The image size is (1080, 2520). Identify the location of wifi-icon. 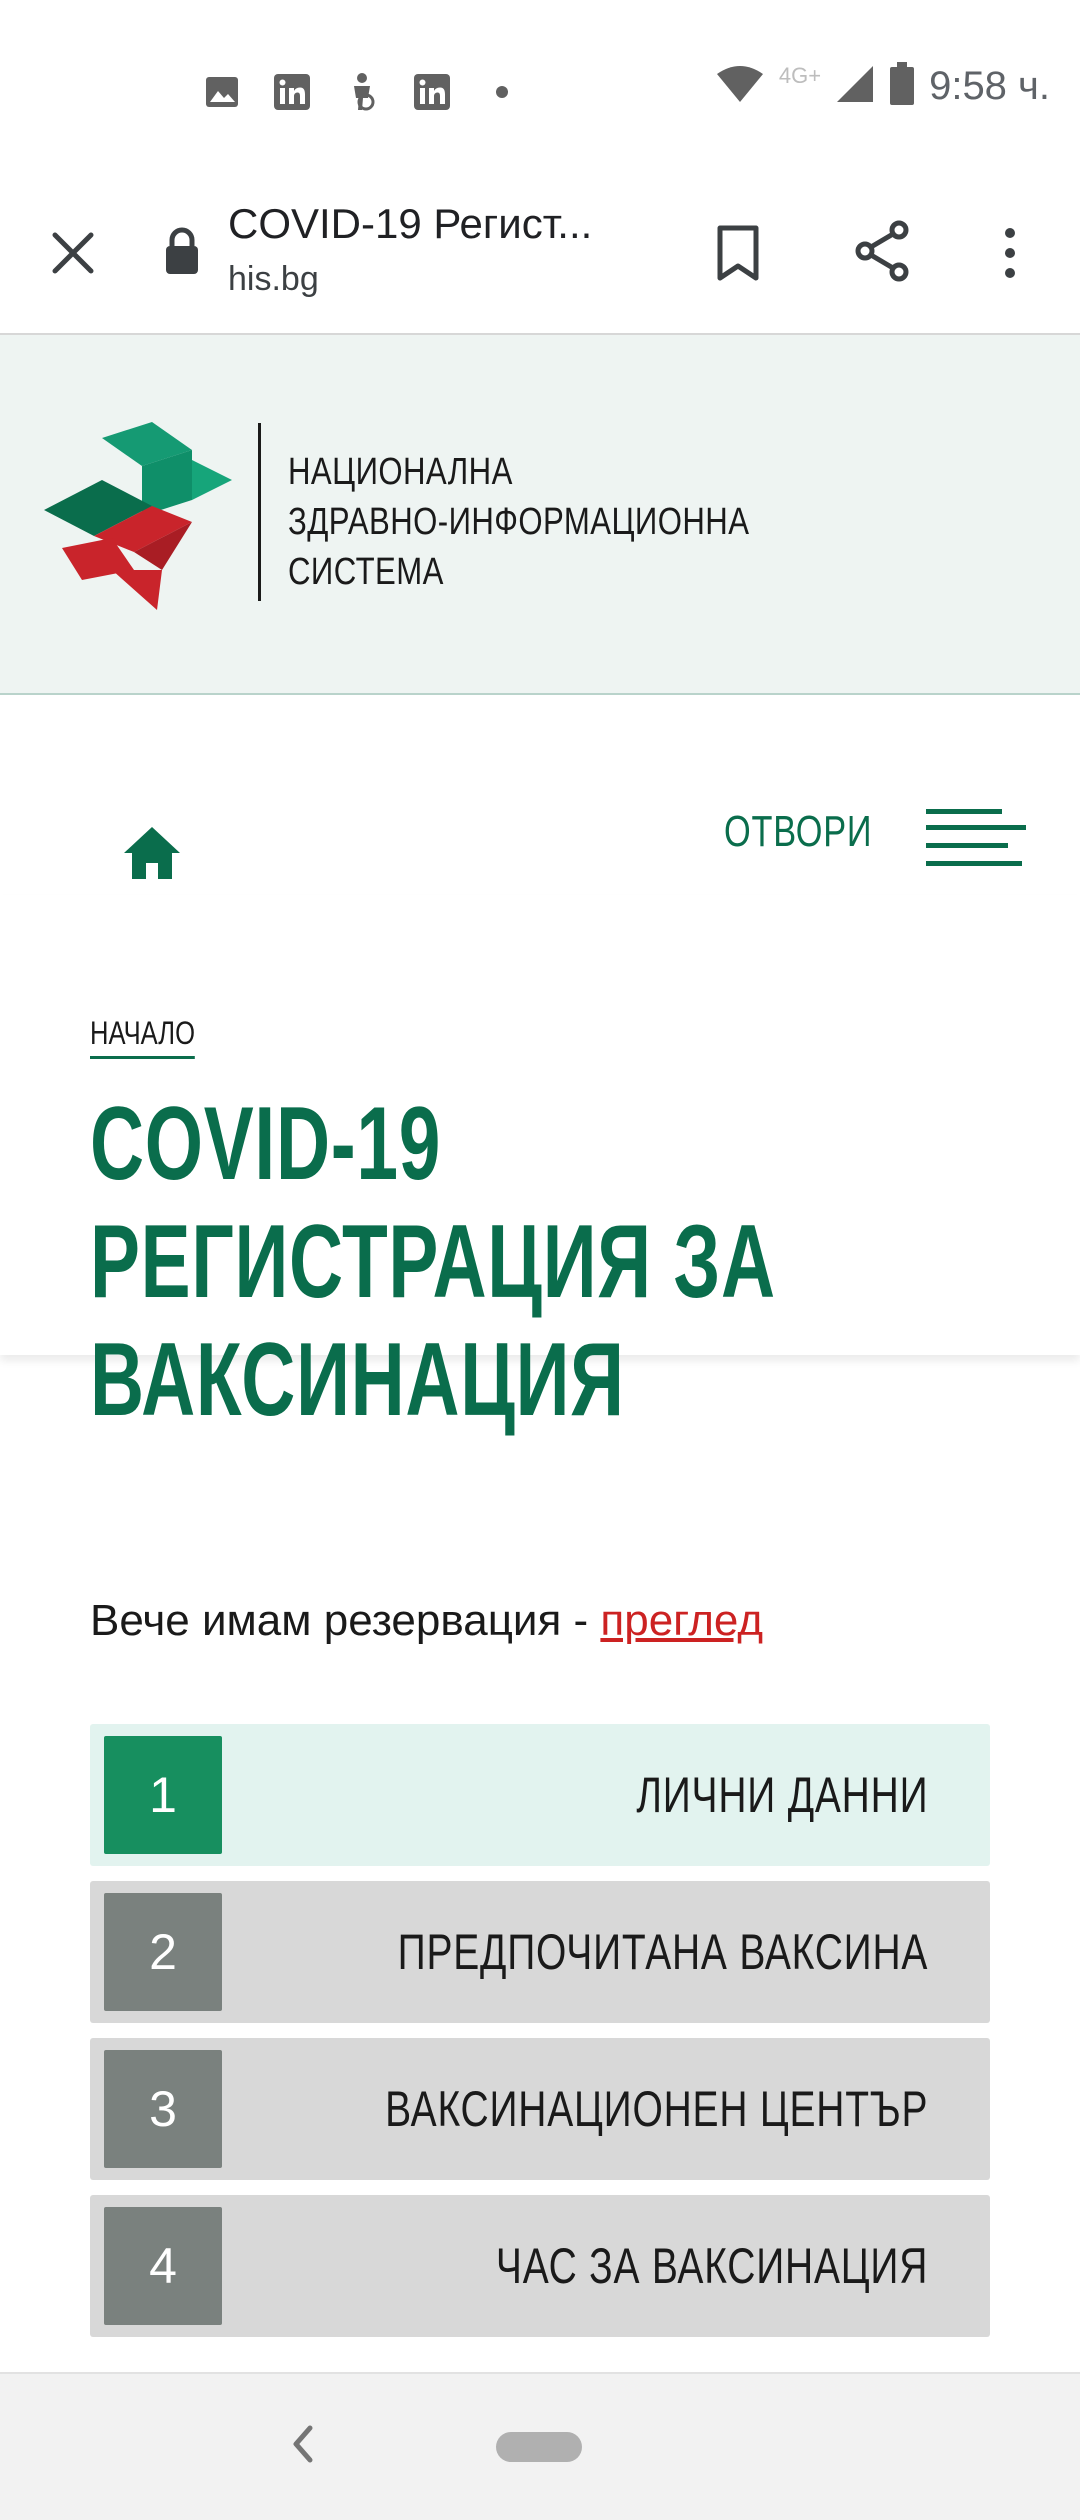
(740, 86).